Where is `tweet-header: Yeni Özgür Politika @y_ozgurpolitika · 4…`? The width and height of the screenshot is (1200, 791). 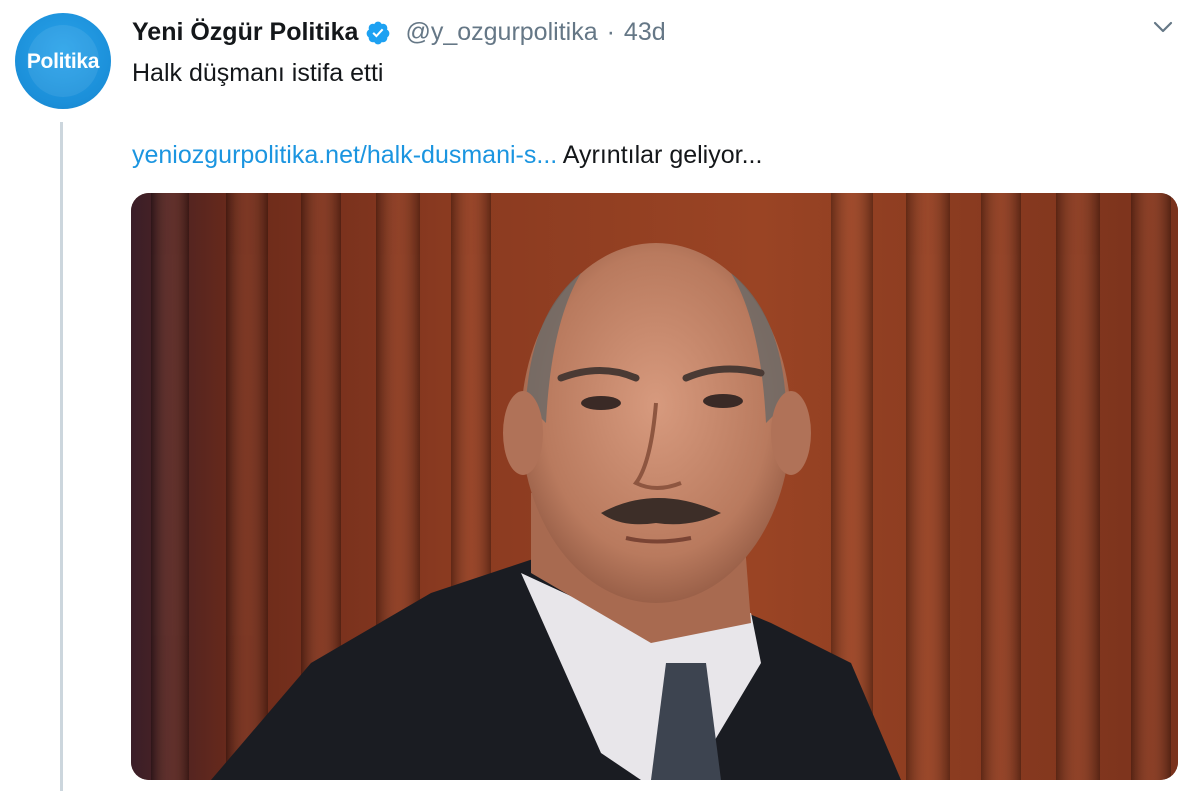 tweet-header: Yeni Özgür Politika @y_ozgurpolitika · 4… is located at coordinates (399, 32).